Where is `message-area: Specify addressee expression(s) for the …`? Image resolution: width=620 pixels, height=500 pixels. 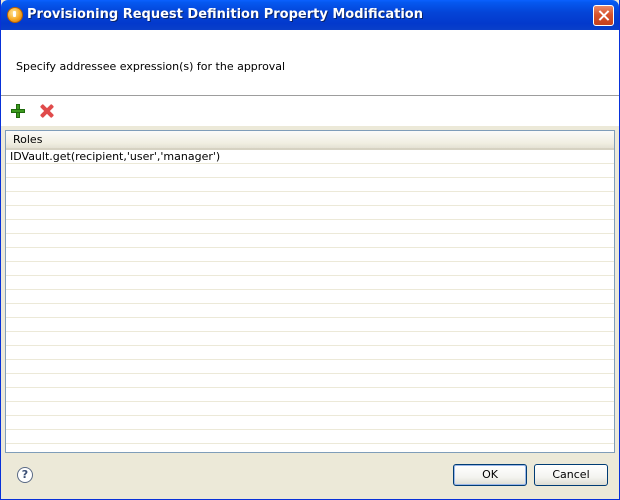 message-area: Specify addressee expression(s) for the … is located at coordinates (310, 63).